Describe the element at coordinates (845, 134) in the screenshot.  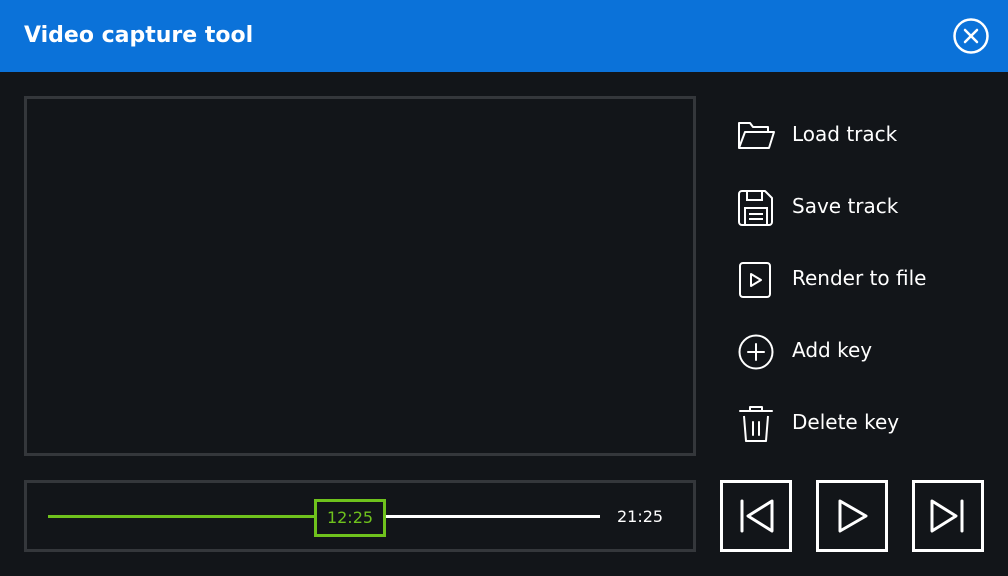
I see `load-track-label: Load track` at that location.